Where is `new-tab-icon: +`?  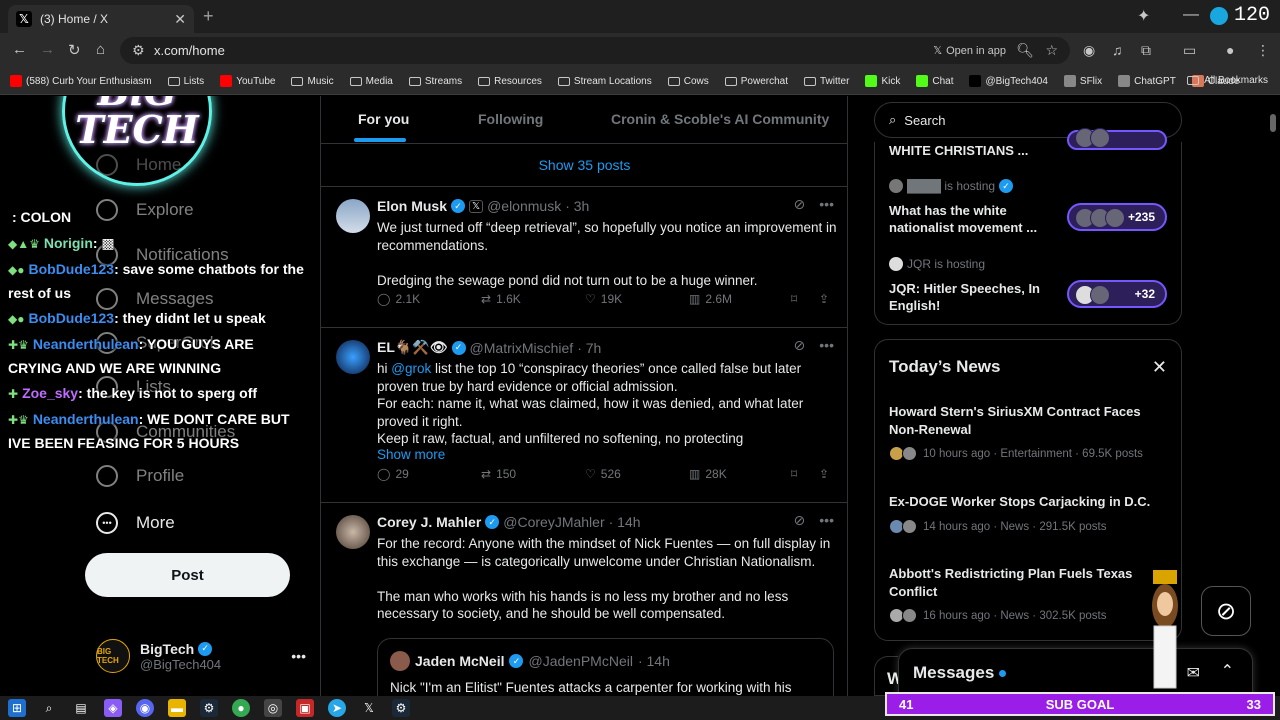 new-tab-icon: + is located at coordinates (208, 16).